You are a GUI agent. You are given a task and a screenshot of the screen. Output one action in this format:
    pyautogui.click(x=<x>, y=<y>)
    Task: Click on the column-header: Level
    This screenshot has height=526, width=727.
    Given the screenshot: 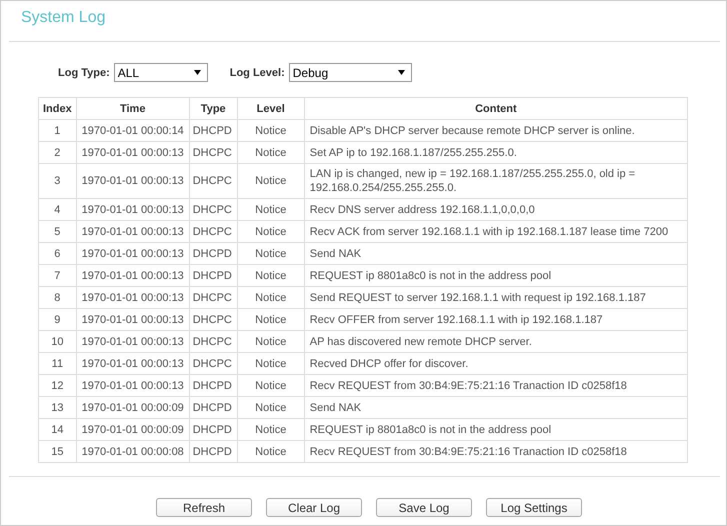 What is the action you would take?
    pyautogui.click(x=270, y=109)
    